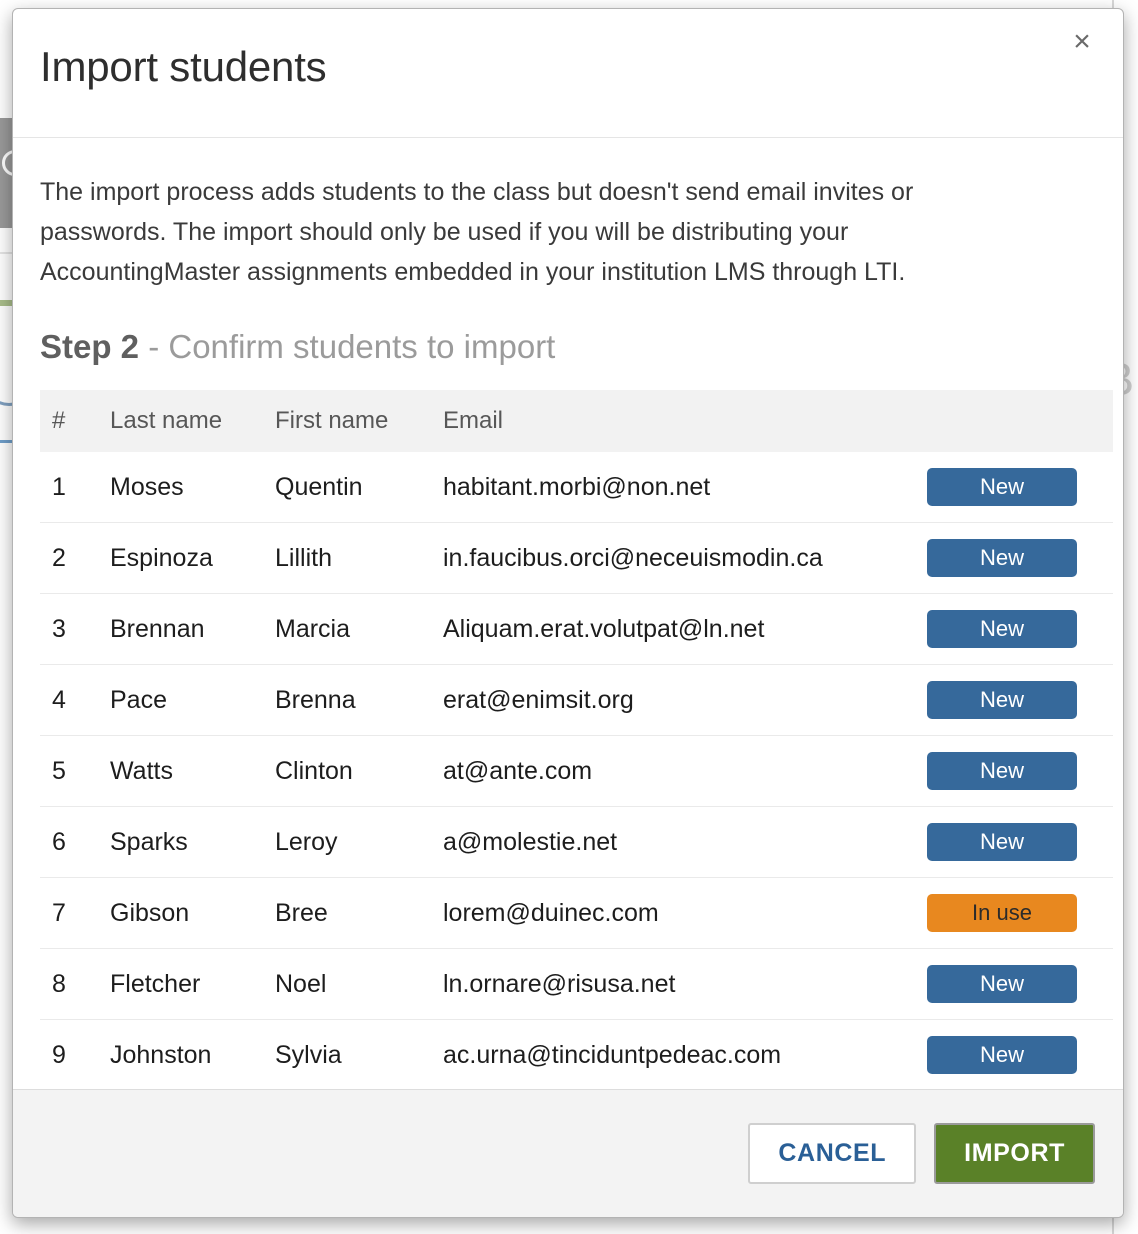  What do you see at coordinates (192, 984) in the screenshot?
I see `cell-last: Fletcher` at bounding box center [192, 984].